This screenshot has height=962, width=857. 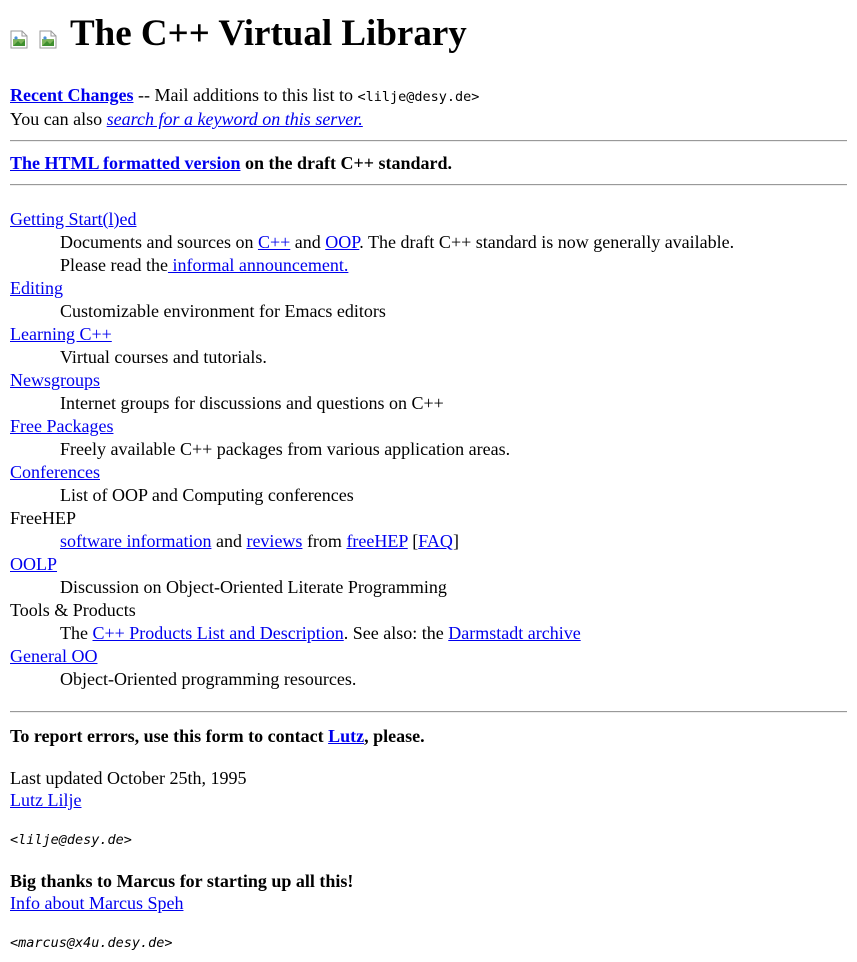 What do you see at coordinates (55, 472) in the screenshot?
I see `conferences-link: Conferences` at bounding box center [55, 472].